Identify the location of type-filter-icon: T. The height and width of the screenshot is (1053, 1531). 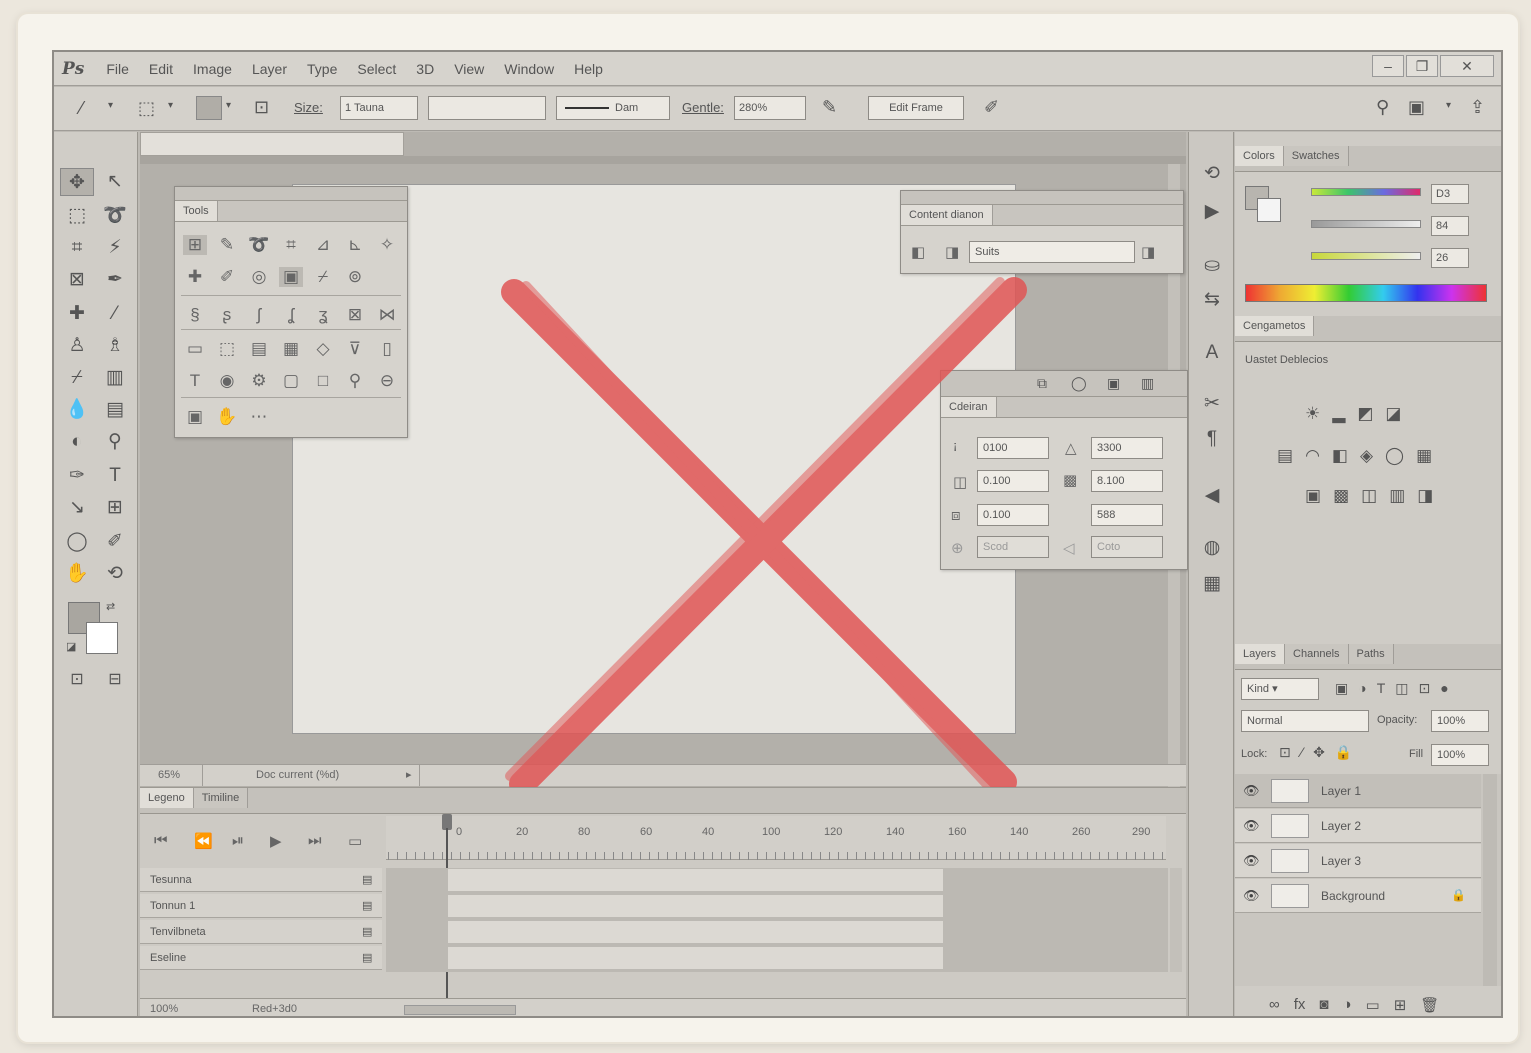
(1381, 688).